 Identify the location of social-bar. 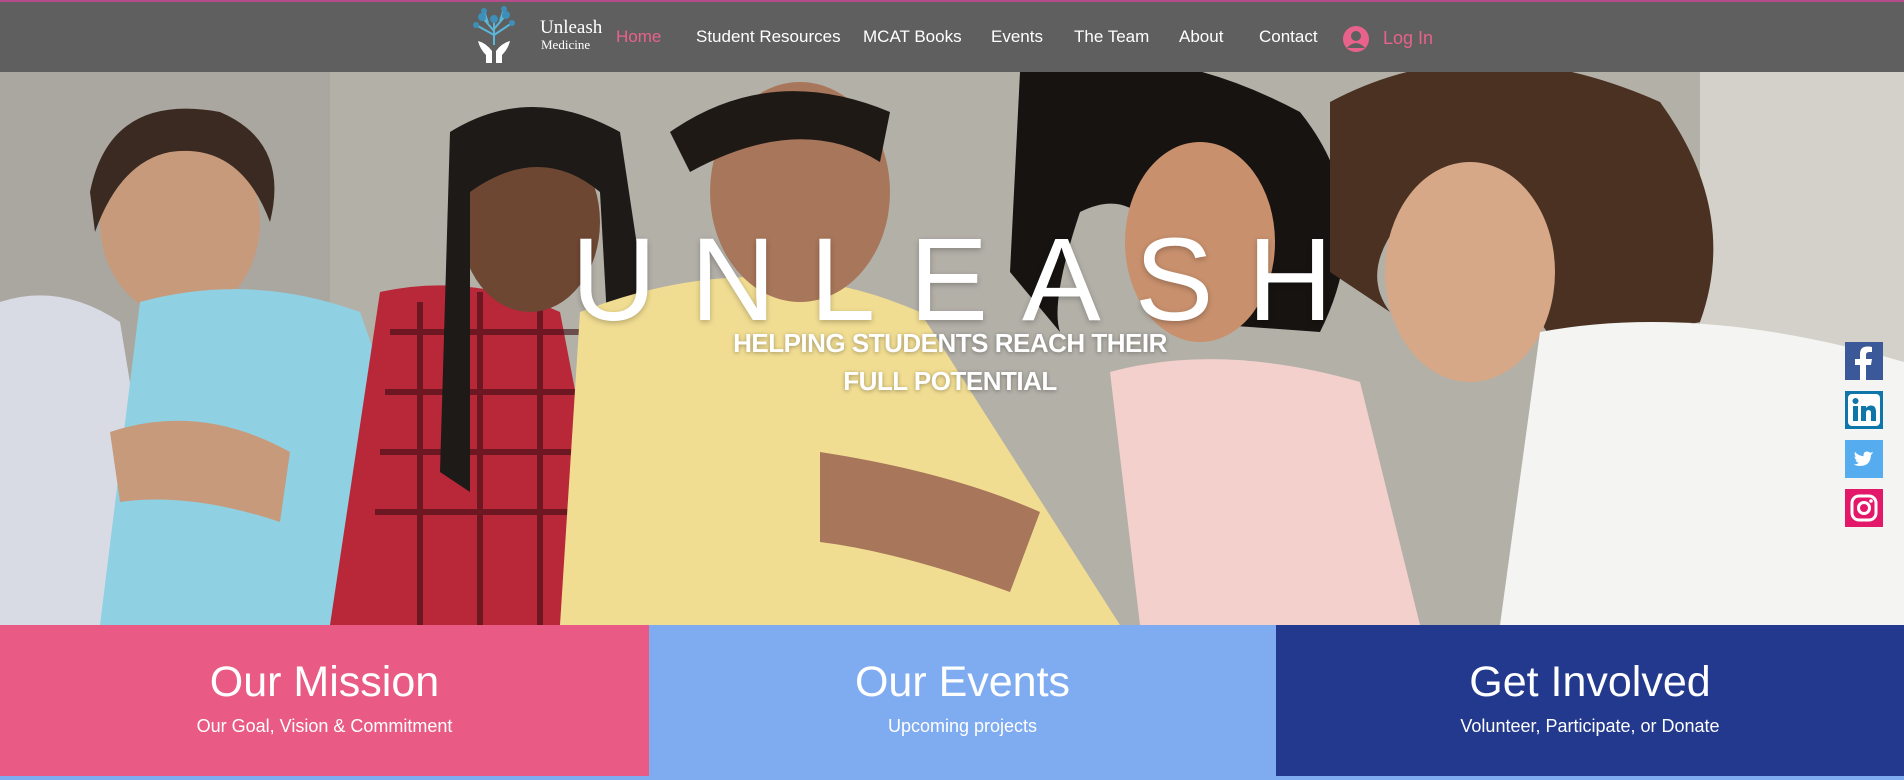
(1864, 440).